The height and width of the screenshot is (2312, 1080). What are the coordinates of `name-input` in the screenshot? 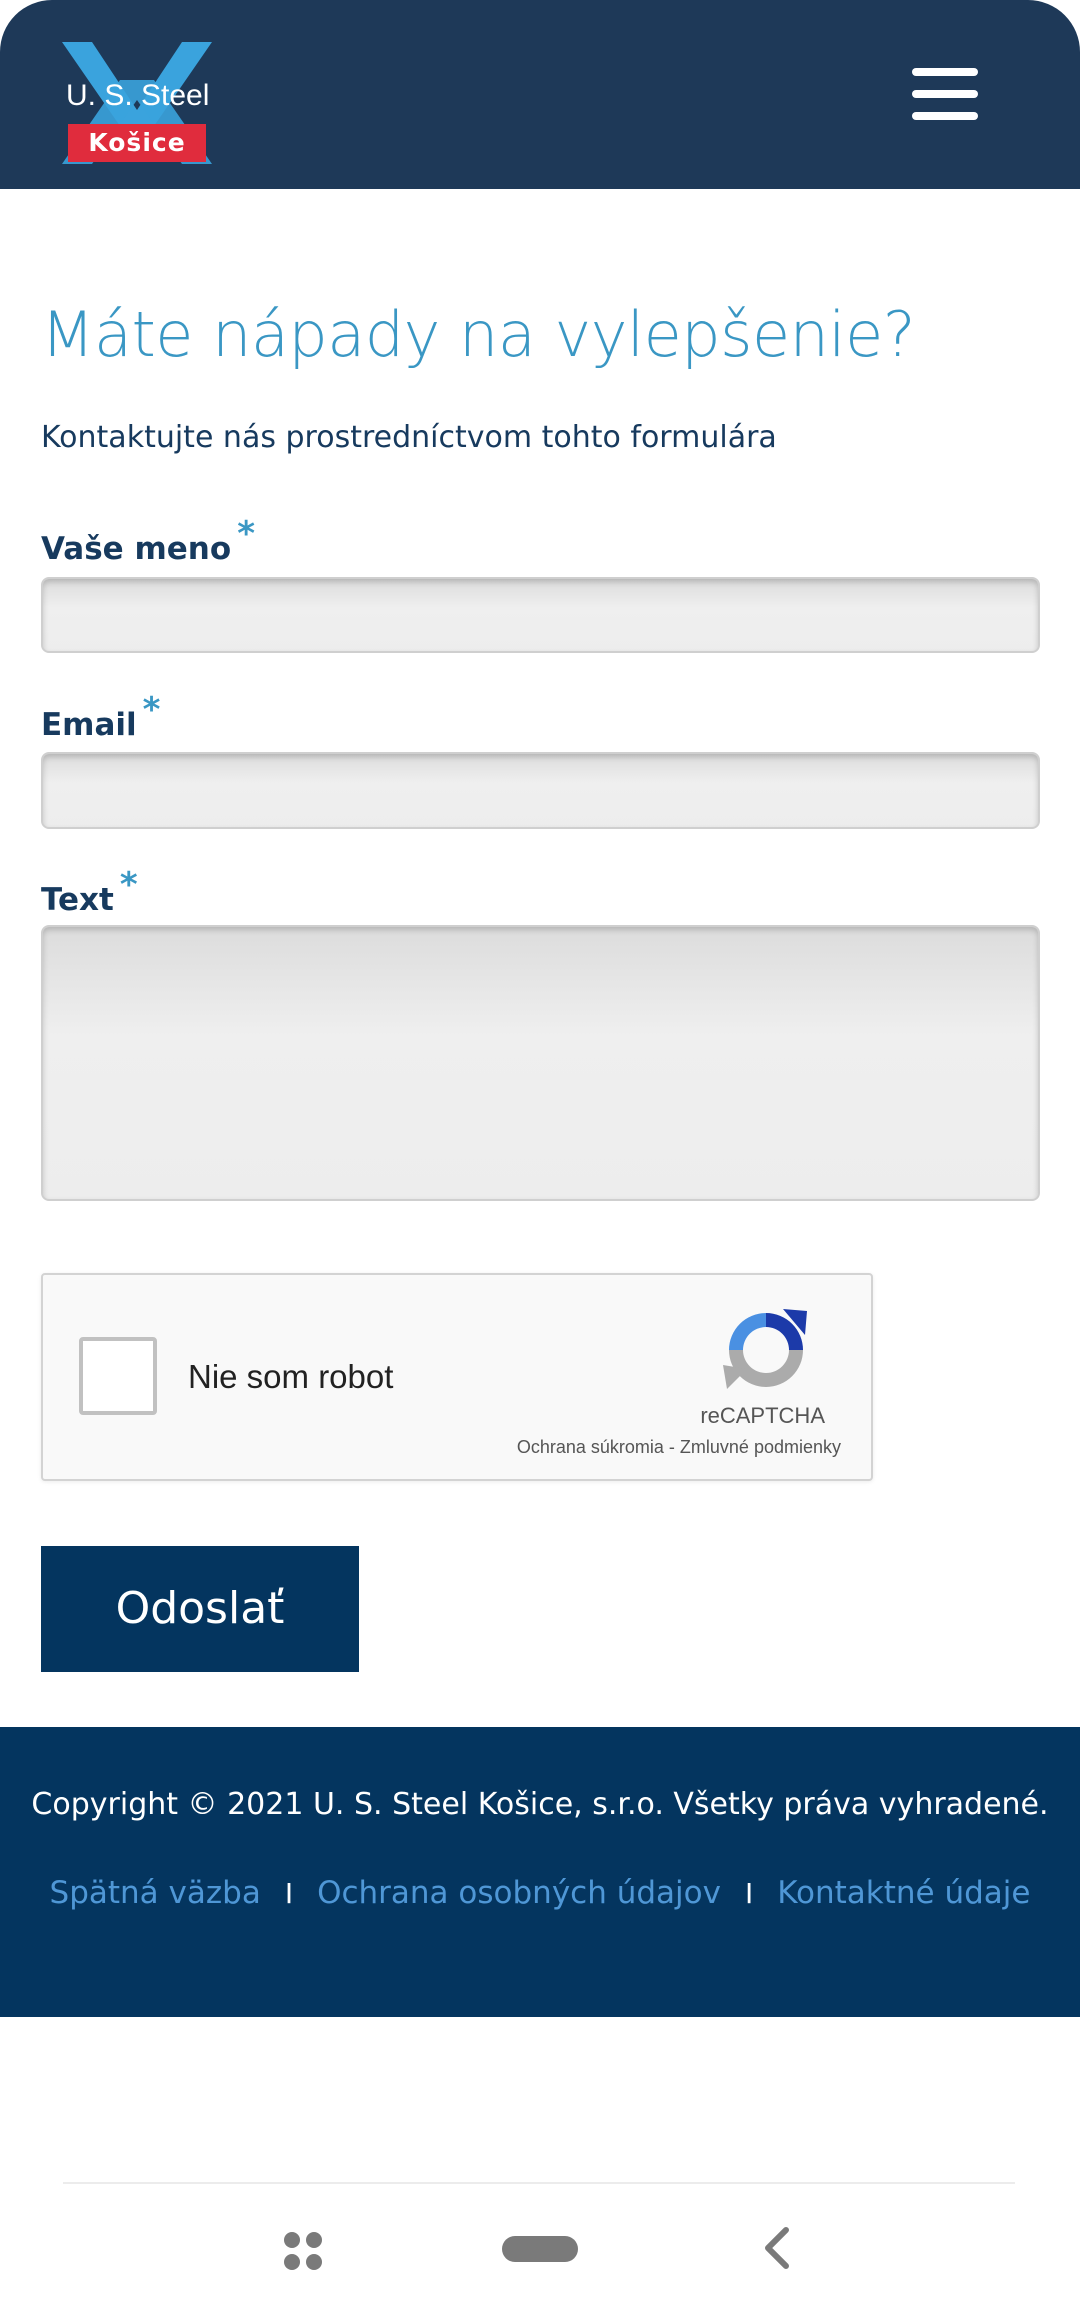 It's located at (540, 615).